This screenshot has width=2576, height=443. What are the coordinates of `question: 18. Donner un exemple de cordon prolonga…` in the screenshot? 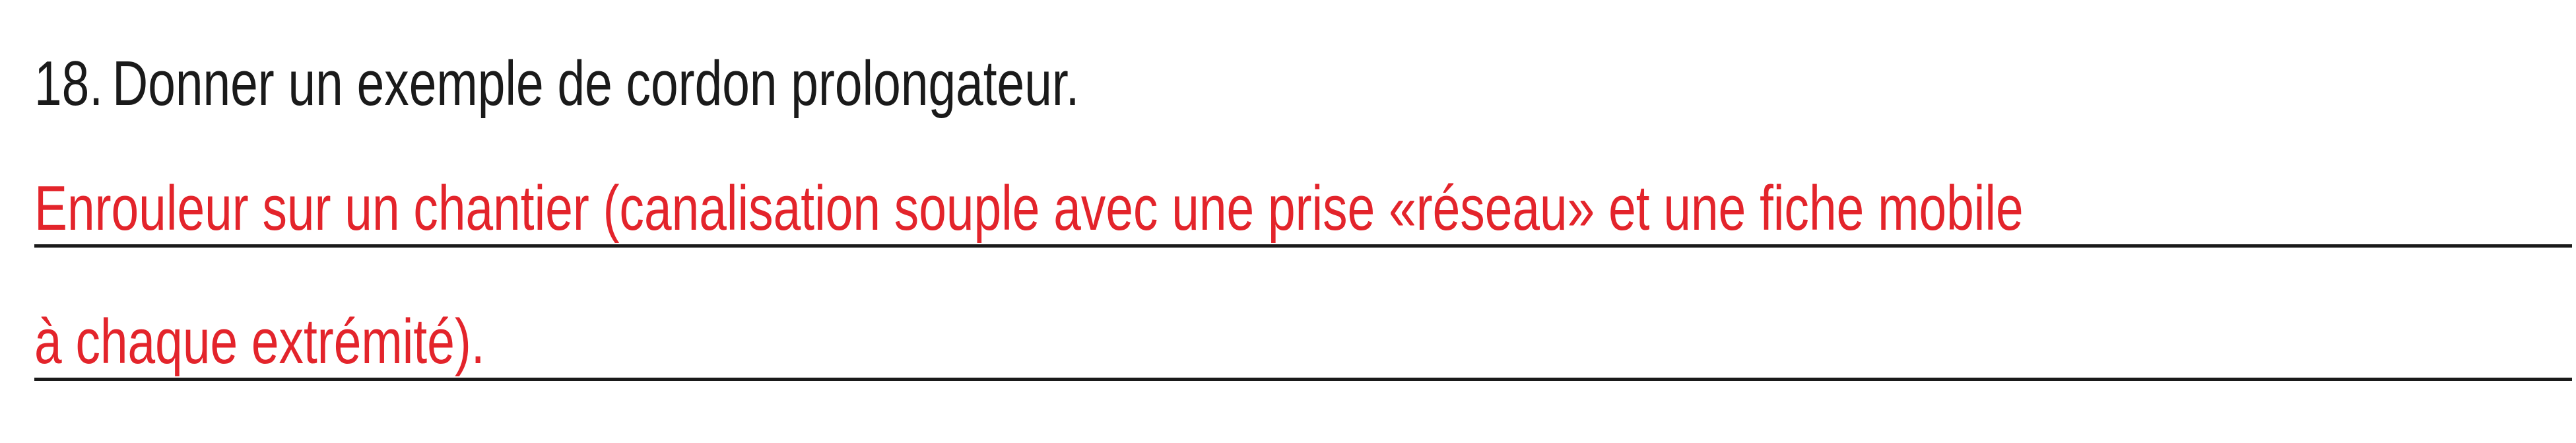 It's located at (556, 76).